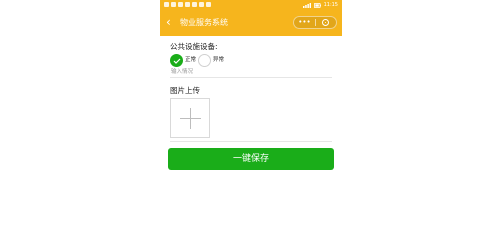 This screenshot has width=500, height=250. I want to click on system-indicators: 11:15, so click(320, 5).